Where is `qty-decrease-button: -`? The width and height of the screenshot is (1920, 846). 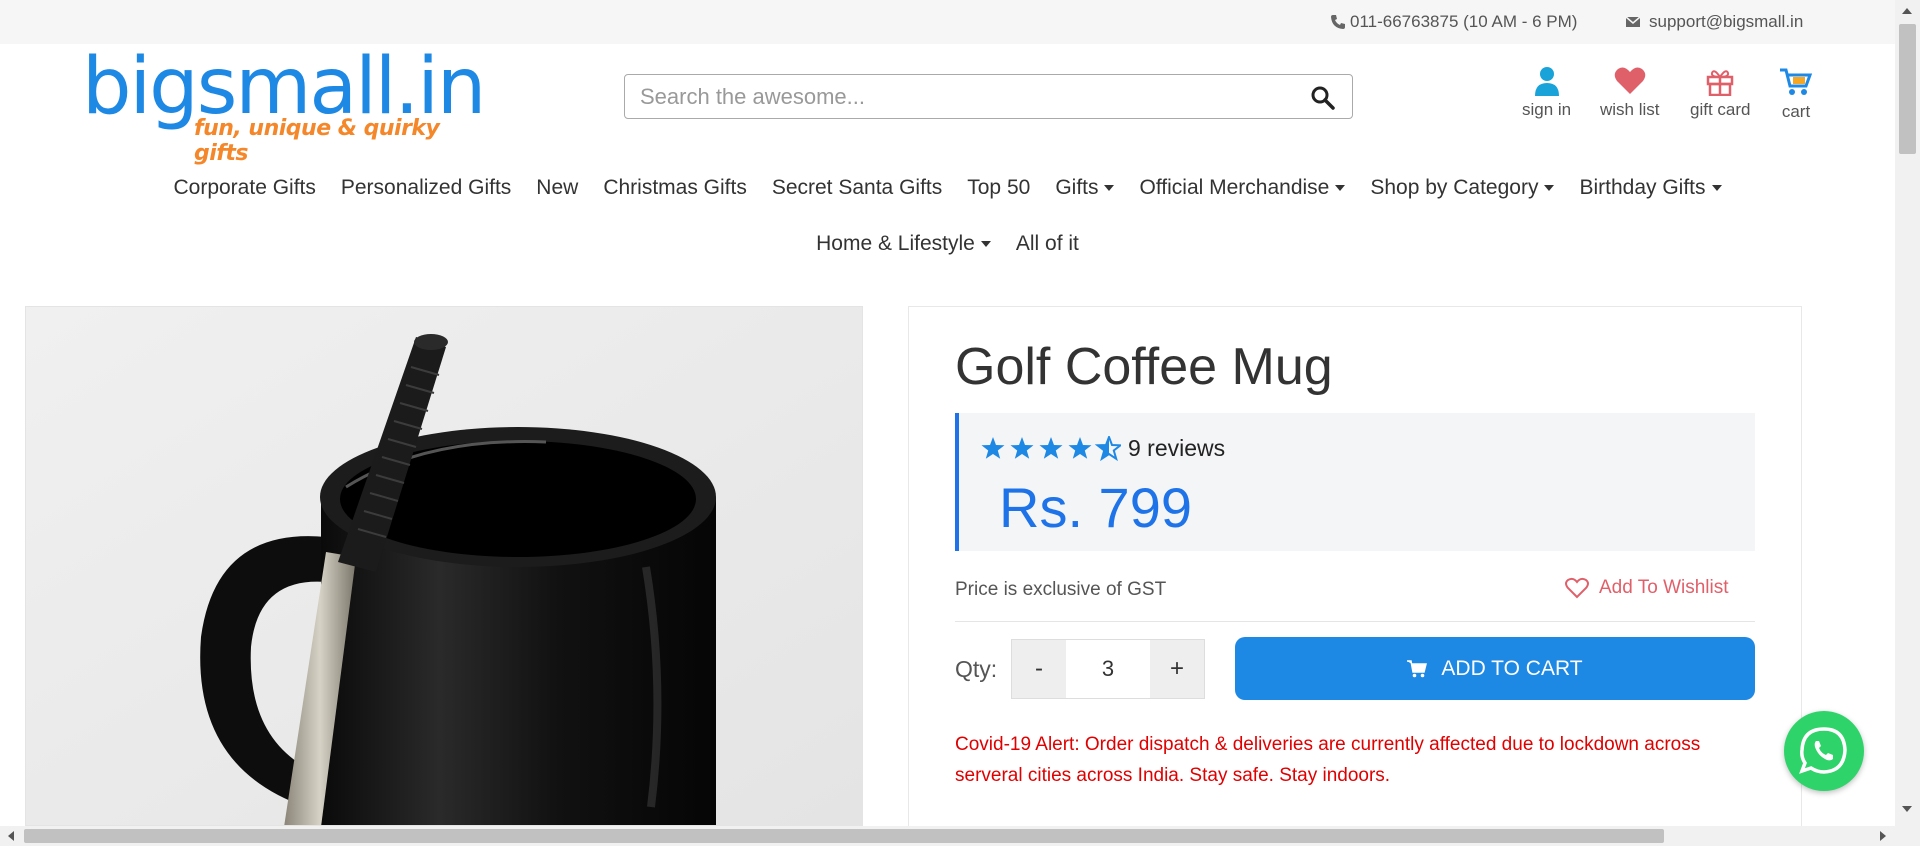
qty-decrease-button: - is located at coordinates (1039, 669).